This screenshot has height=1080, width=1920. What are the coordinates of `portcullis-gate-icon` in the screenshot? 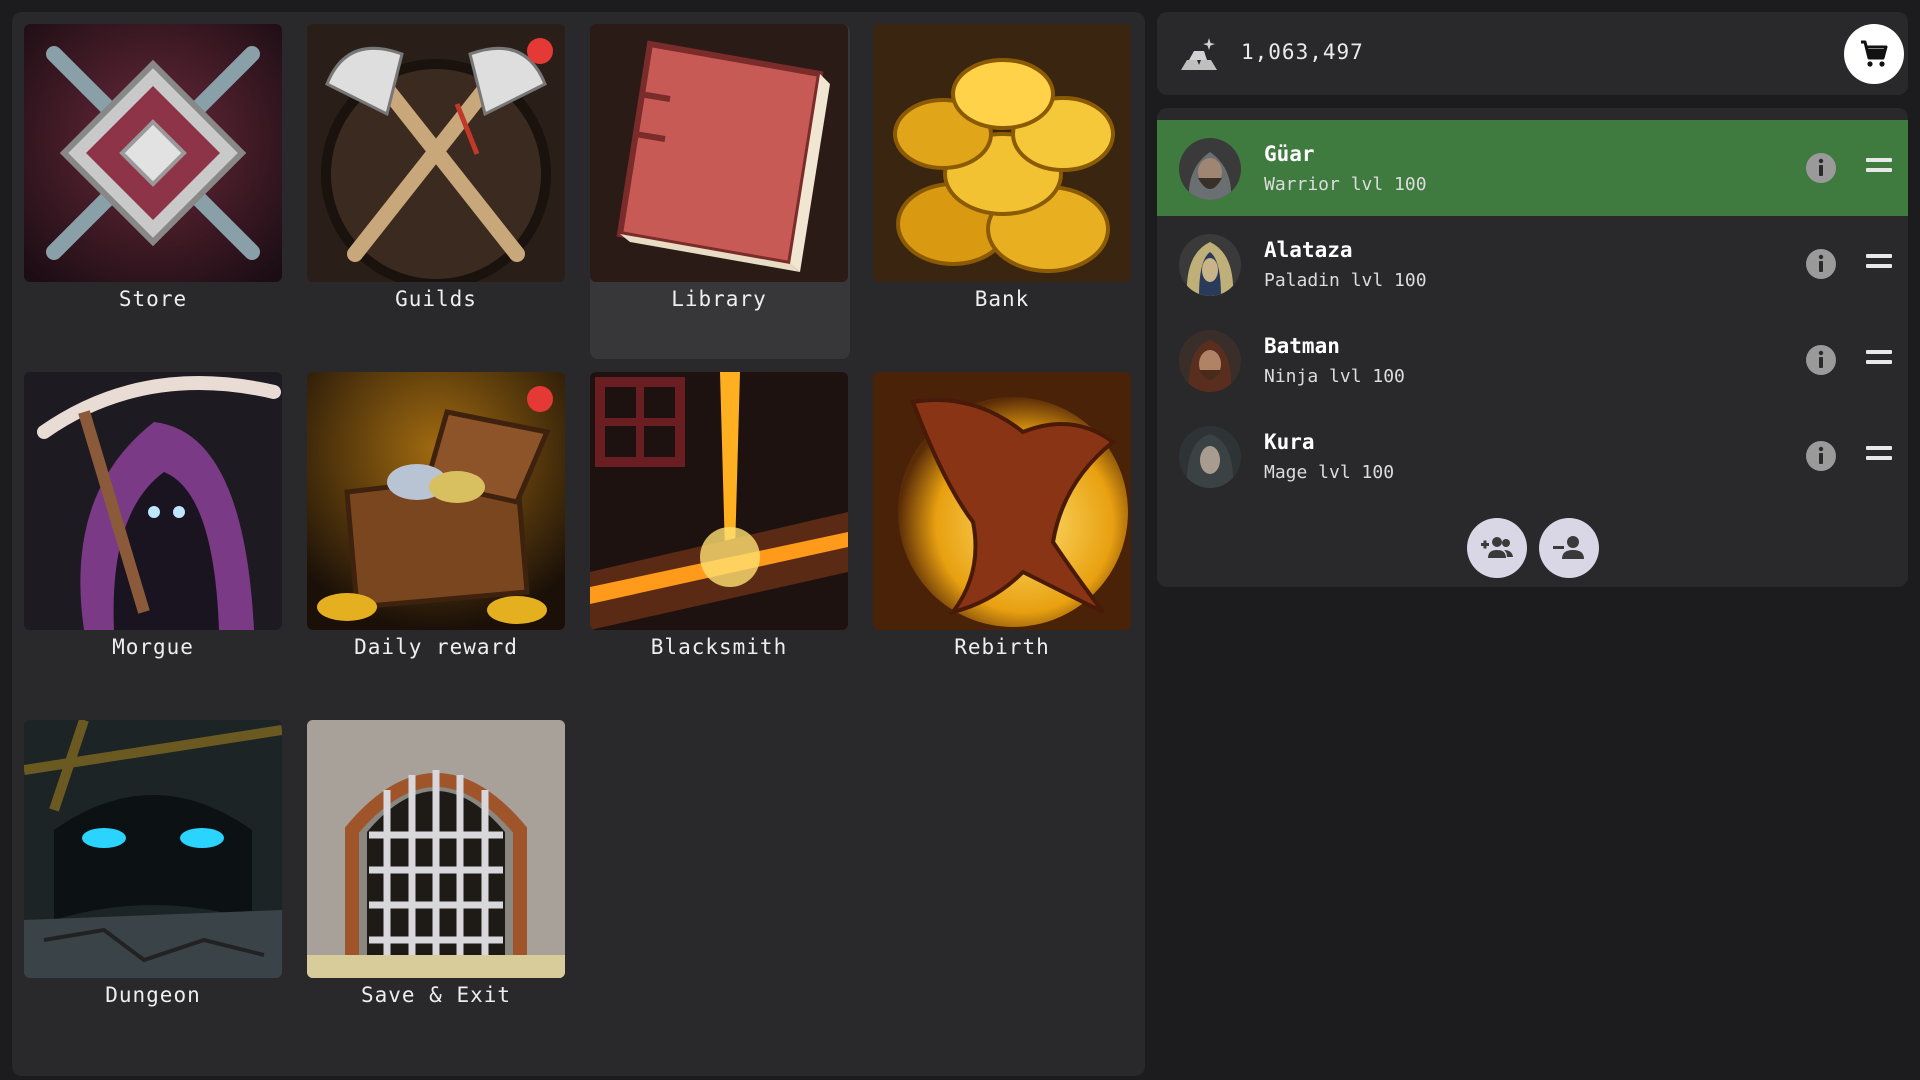 It's located at (436, 849).